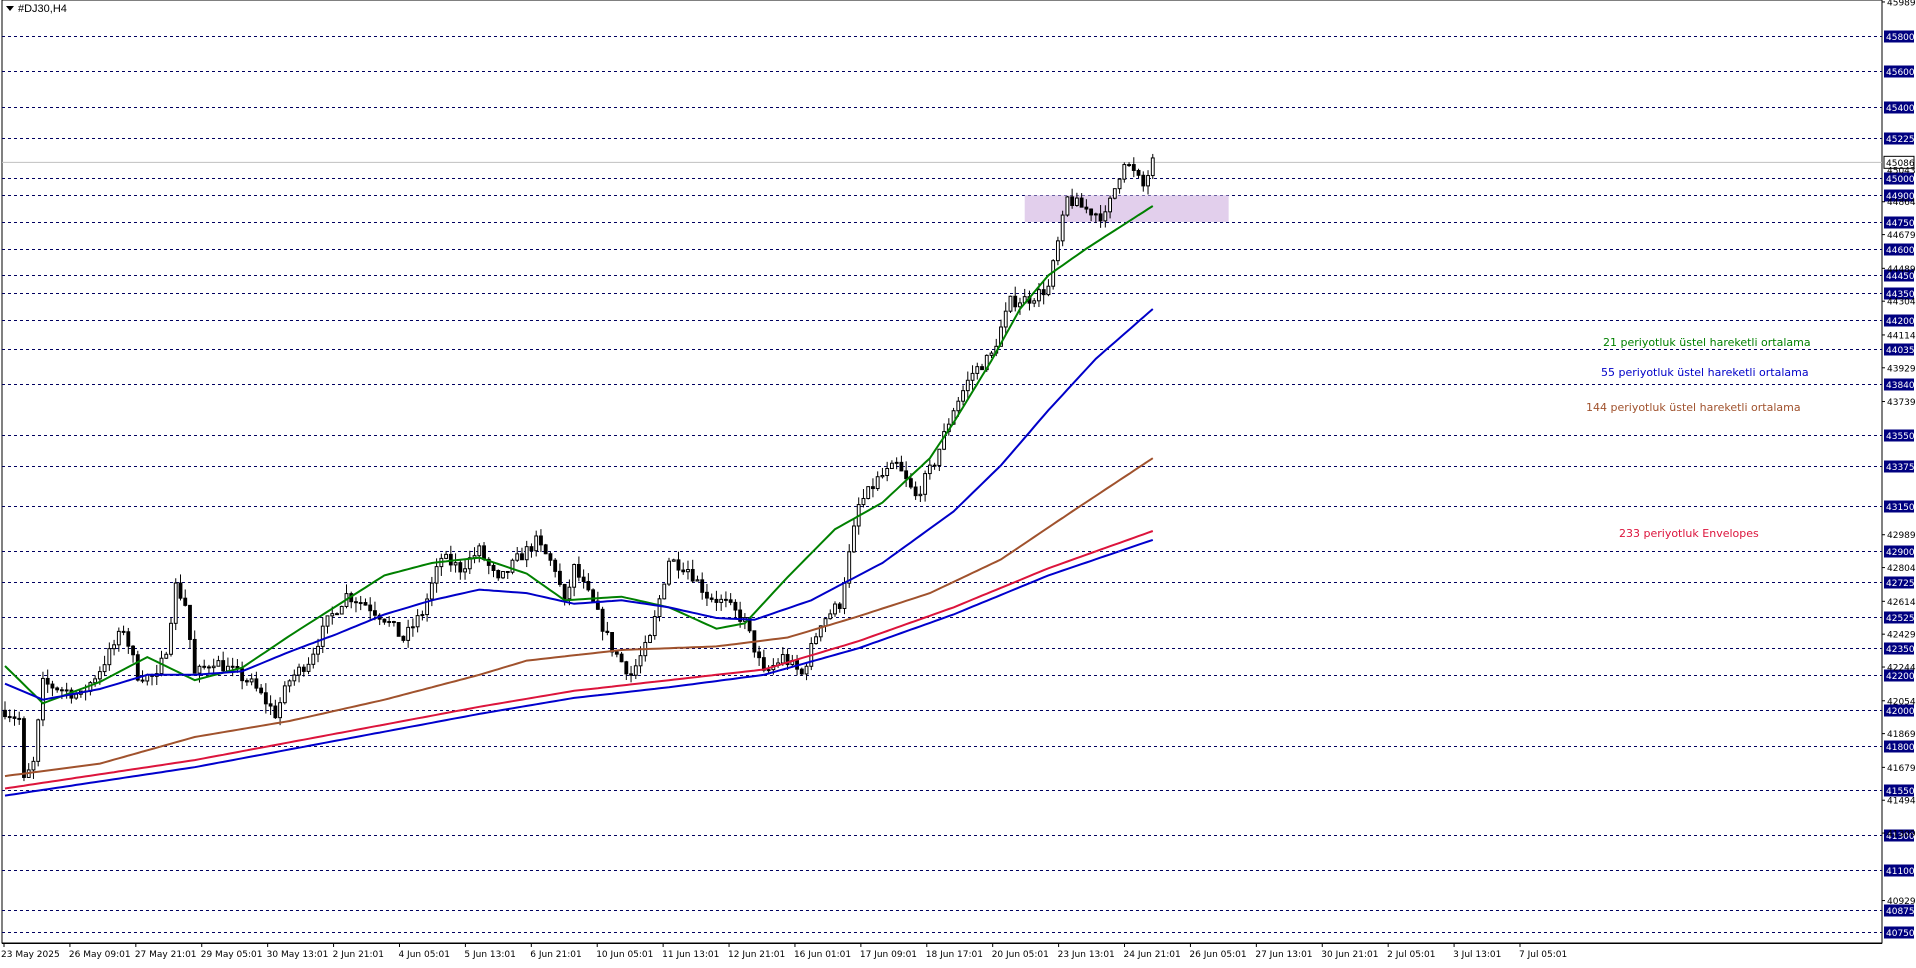  I want to click on menu-triangle-icon, so click(10, 8).